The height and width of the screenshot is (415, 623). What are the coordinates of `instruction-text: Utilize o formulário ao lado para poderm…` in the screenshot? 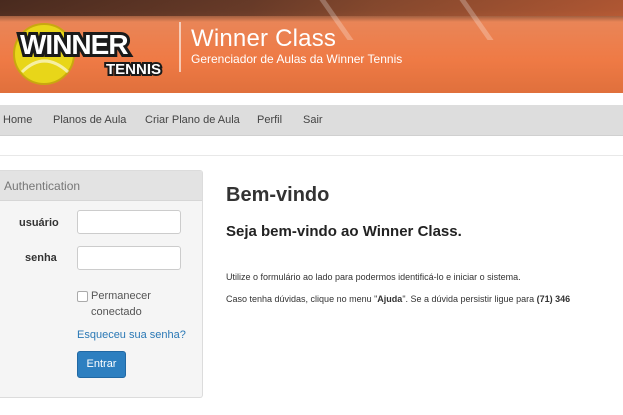 It's located at (373, 277).